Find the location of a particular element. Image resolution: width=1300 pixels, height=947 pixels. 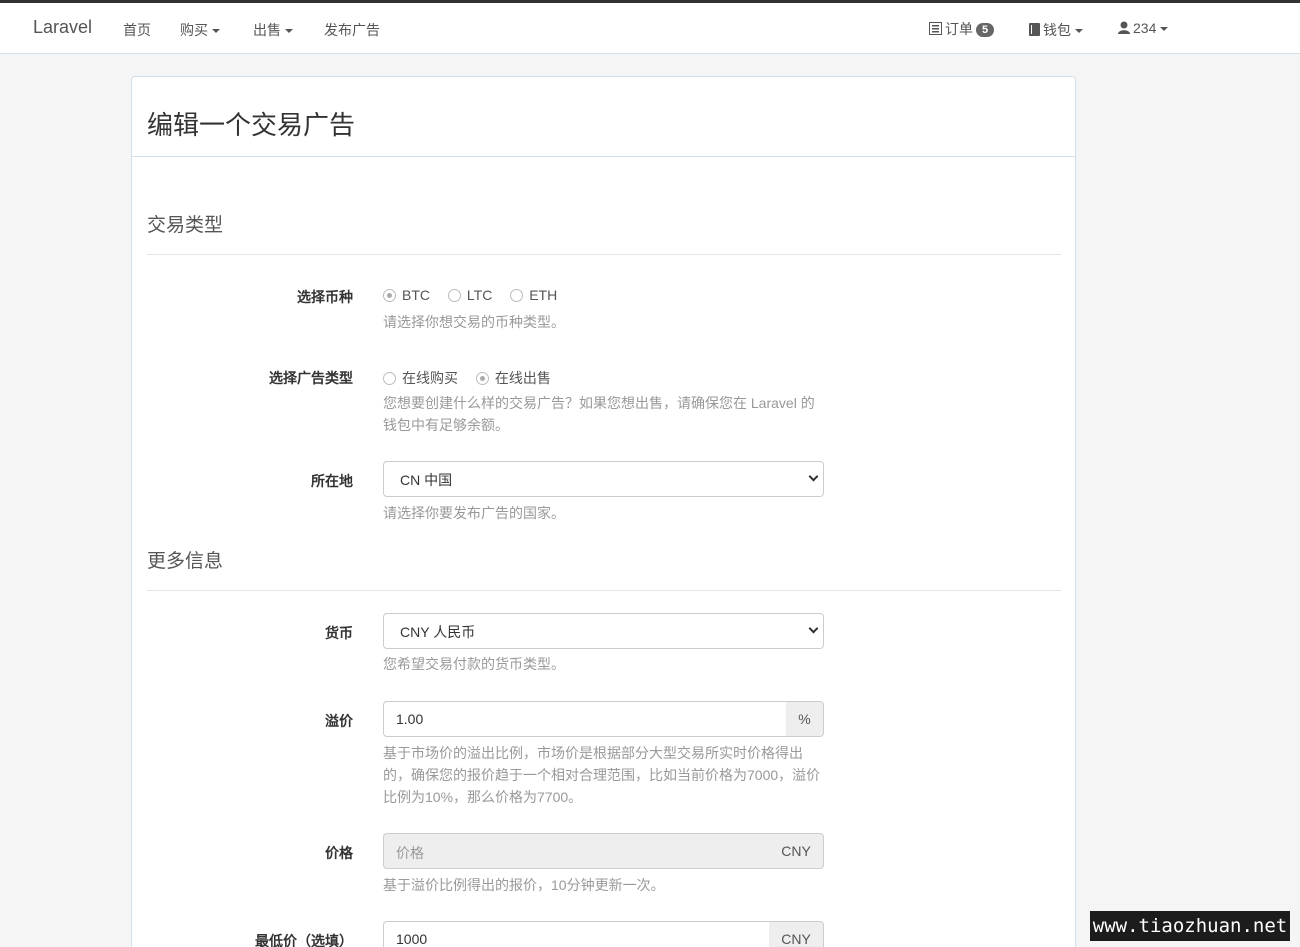

coin-option-label: BTC is located at coordinates (416, 295).